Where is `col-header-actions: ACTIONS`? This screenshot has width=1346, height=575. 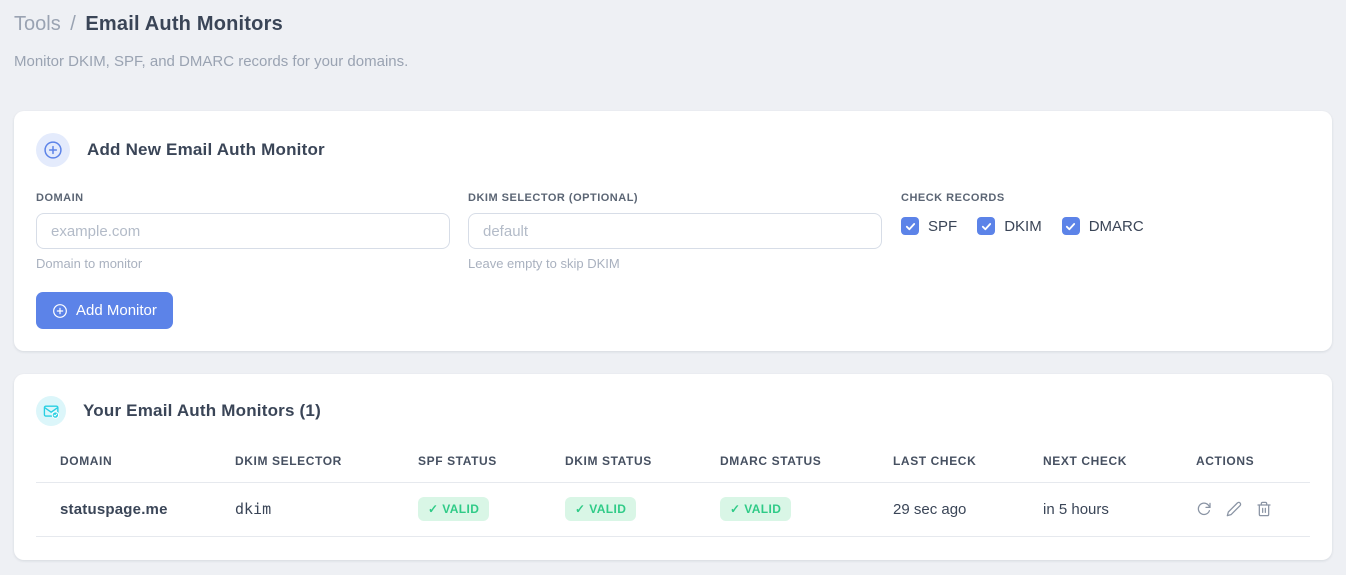 col-header-actions: ACTIONS is located at coordinates (1241, 459).